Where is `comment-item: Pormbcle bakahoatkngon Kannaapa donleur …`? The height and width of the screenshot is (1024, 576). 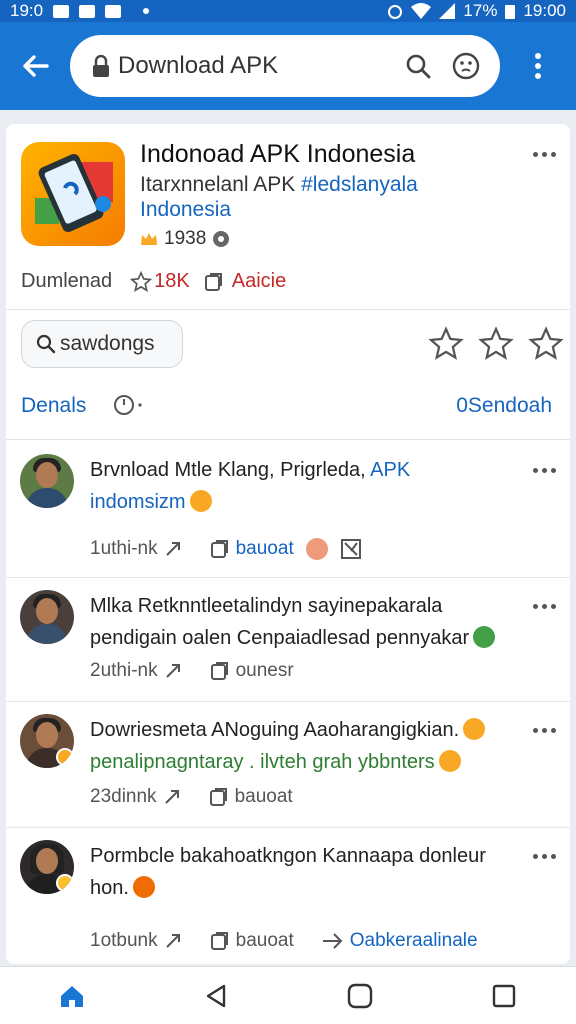 comment-item: Pormbcle bakahoatkngon Kannaapa donleur … is located at coordinates (288, 896).